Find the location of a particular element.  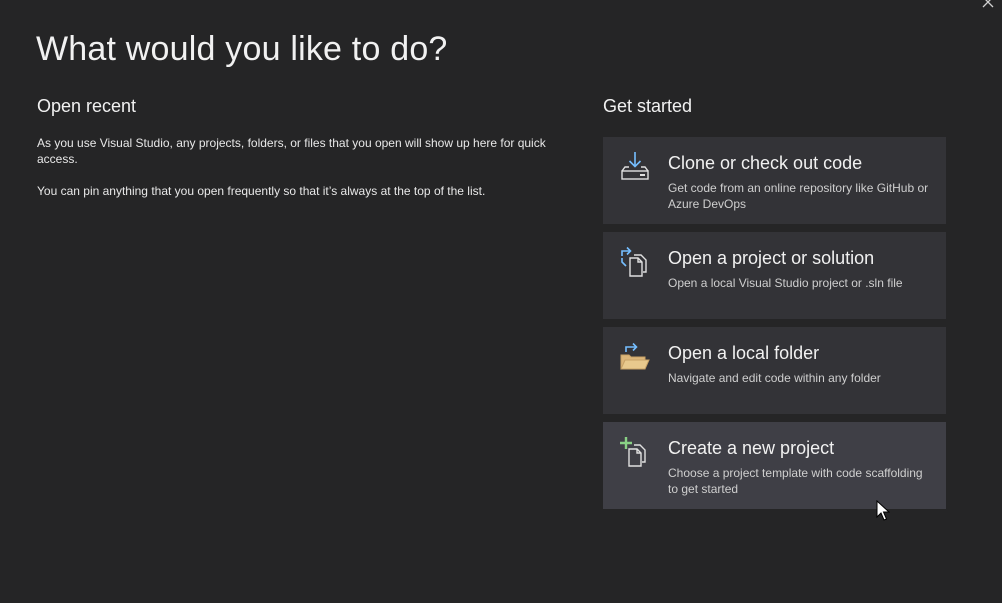

open-project-icon is located at coordinates (635, 262).